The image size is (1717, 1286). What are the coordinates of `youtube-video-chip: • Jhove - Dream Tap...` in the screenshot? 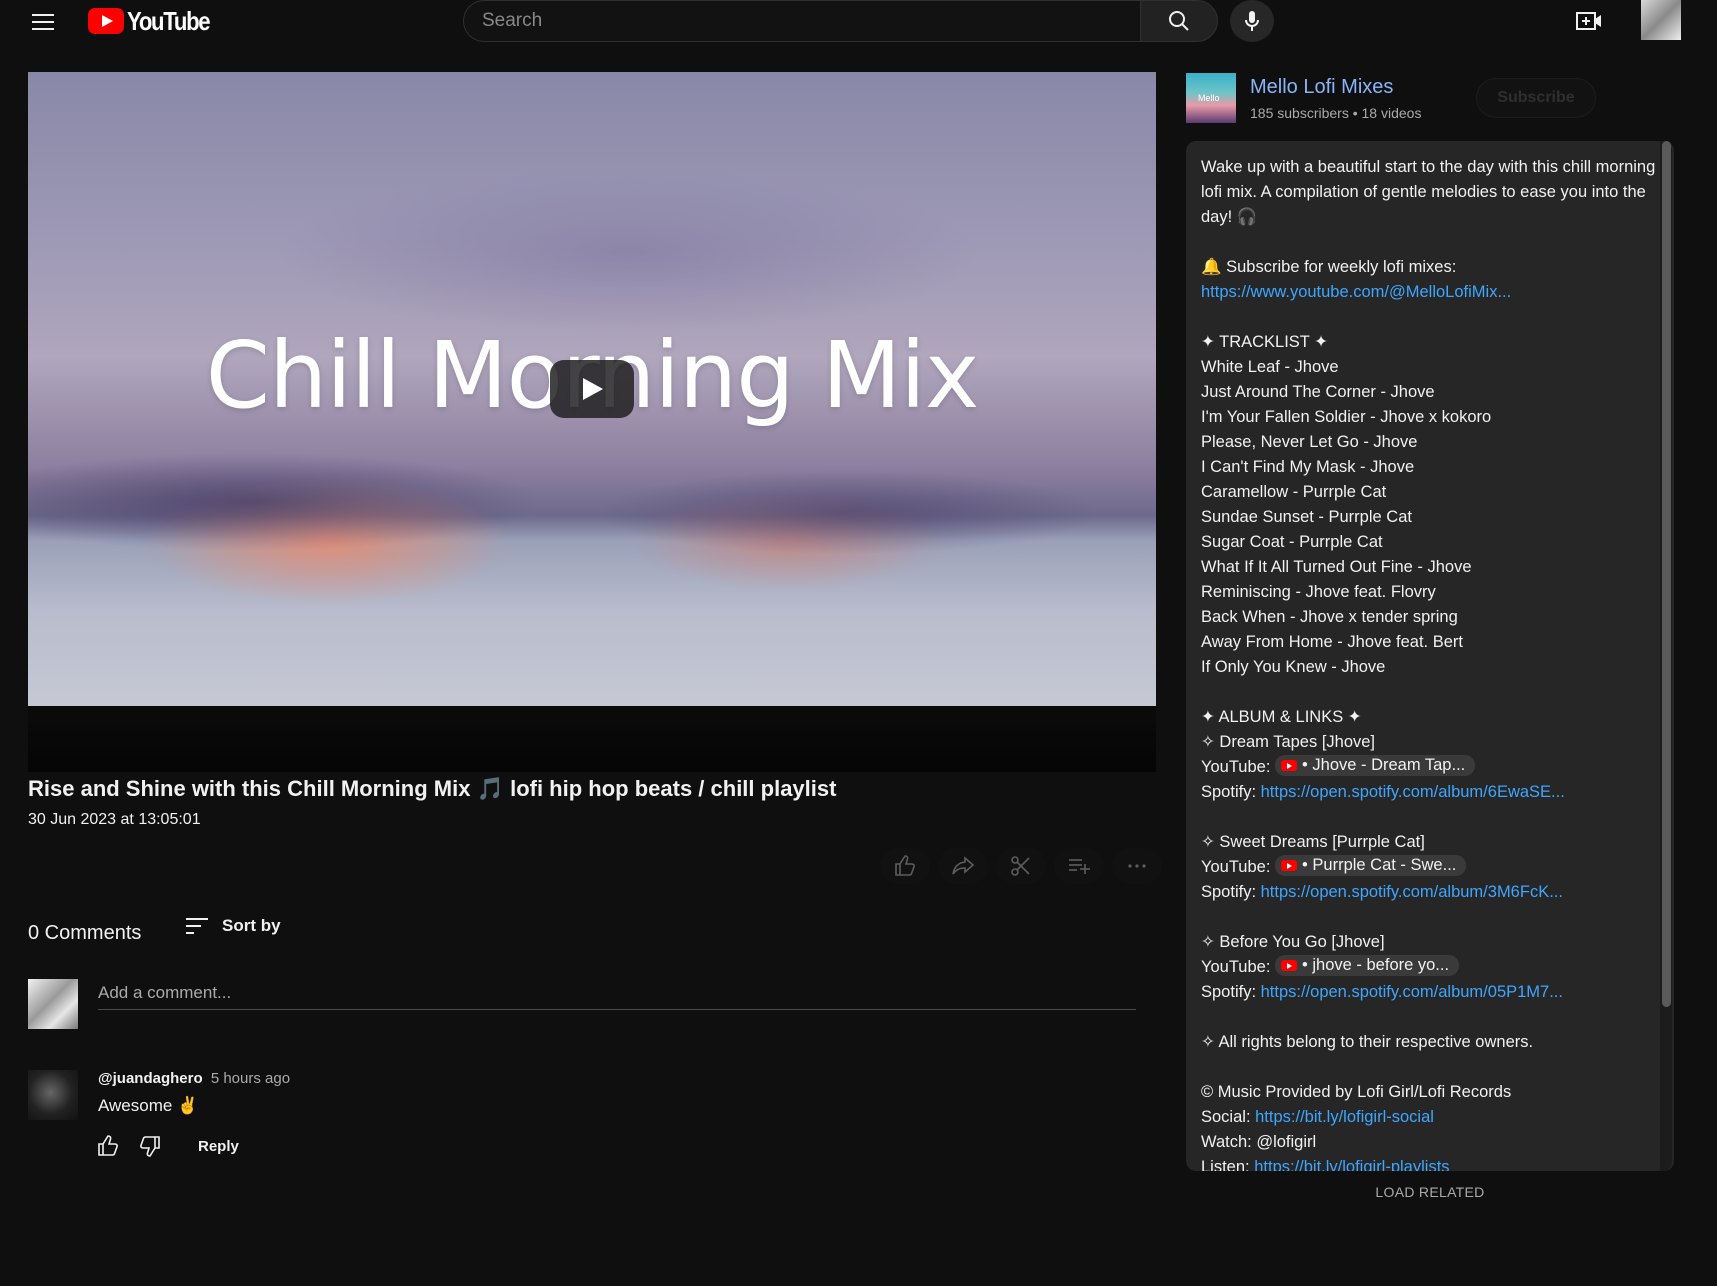 It's located at (1375, 765).